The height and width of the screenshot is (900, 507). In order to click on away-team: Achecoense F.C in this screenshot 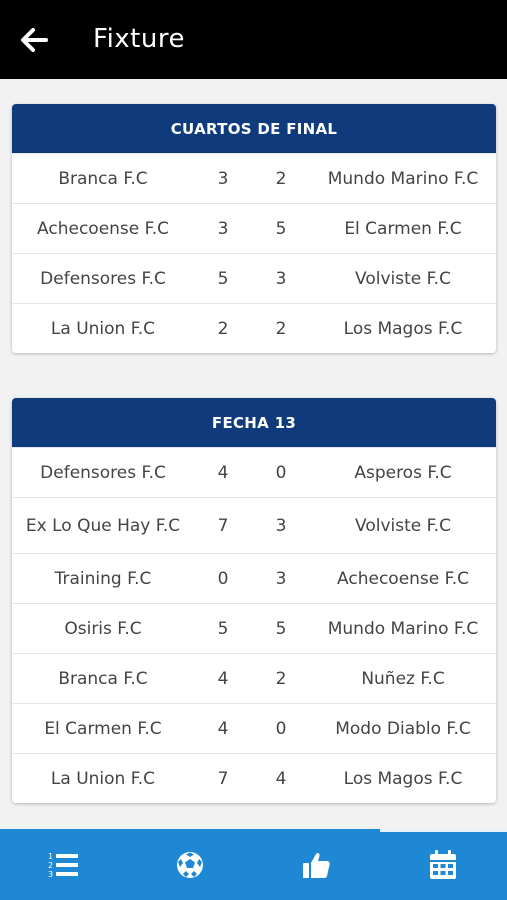, I will do `click(403, 578)`.